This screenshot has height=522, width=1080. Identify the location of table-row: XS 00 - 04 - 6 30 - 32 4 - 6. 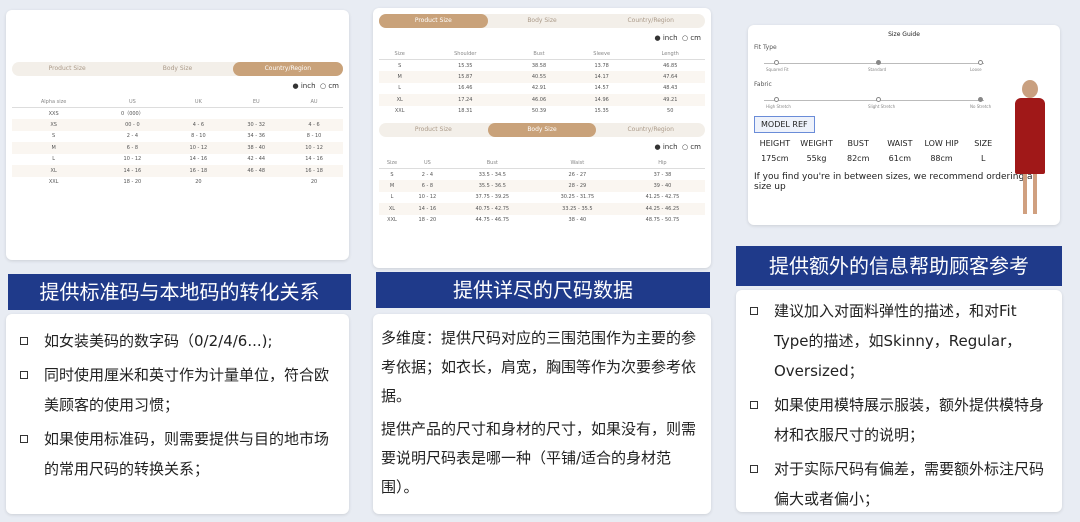
(177, 125).